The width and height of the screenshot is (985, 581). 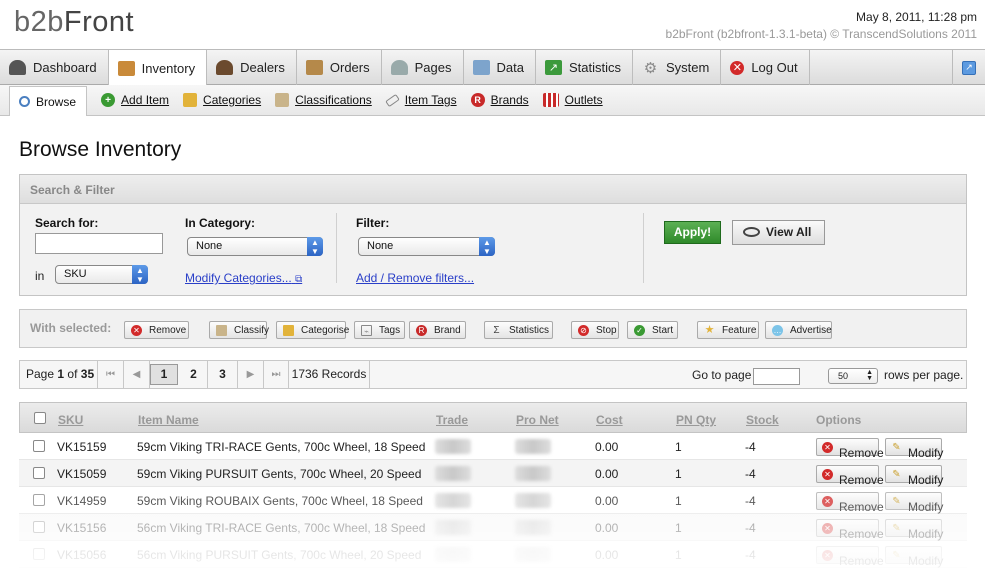 What do you see at coordinates (968, 67) in the screenshot?
I see `popout-button: ↗` at bounding box center [968, 67].